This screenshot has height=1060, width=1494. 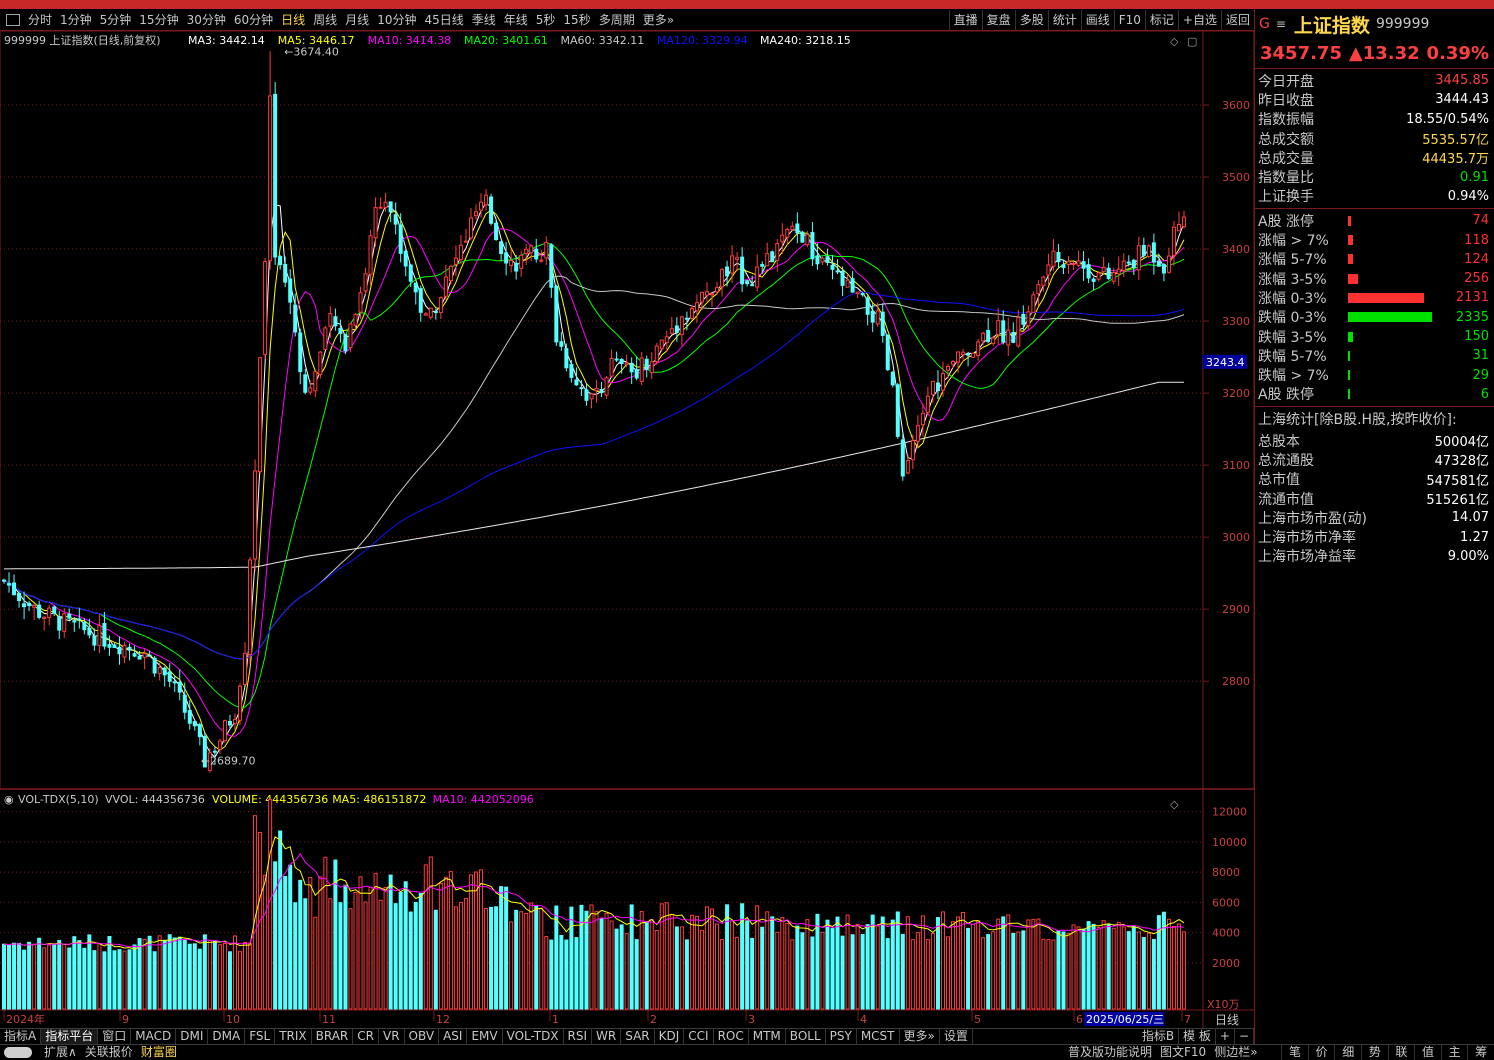 I want to click on indicator-right-tab-3: −, so click(x=1244, y=1036).